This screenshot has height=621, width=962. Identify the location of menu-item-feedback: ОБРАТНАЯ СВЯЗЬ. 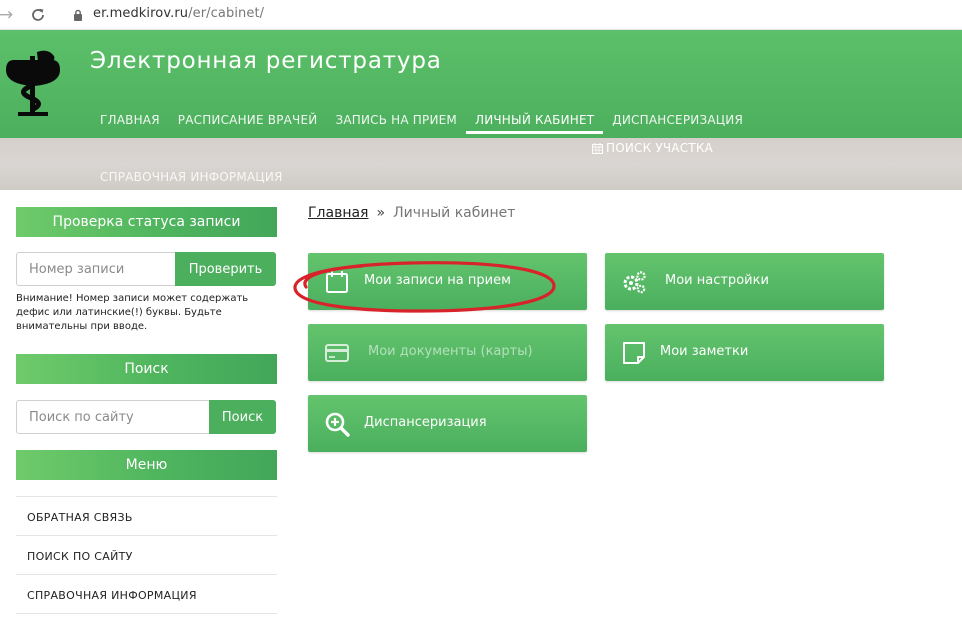
(146, 516).